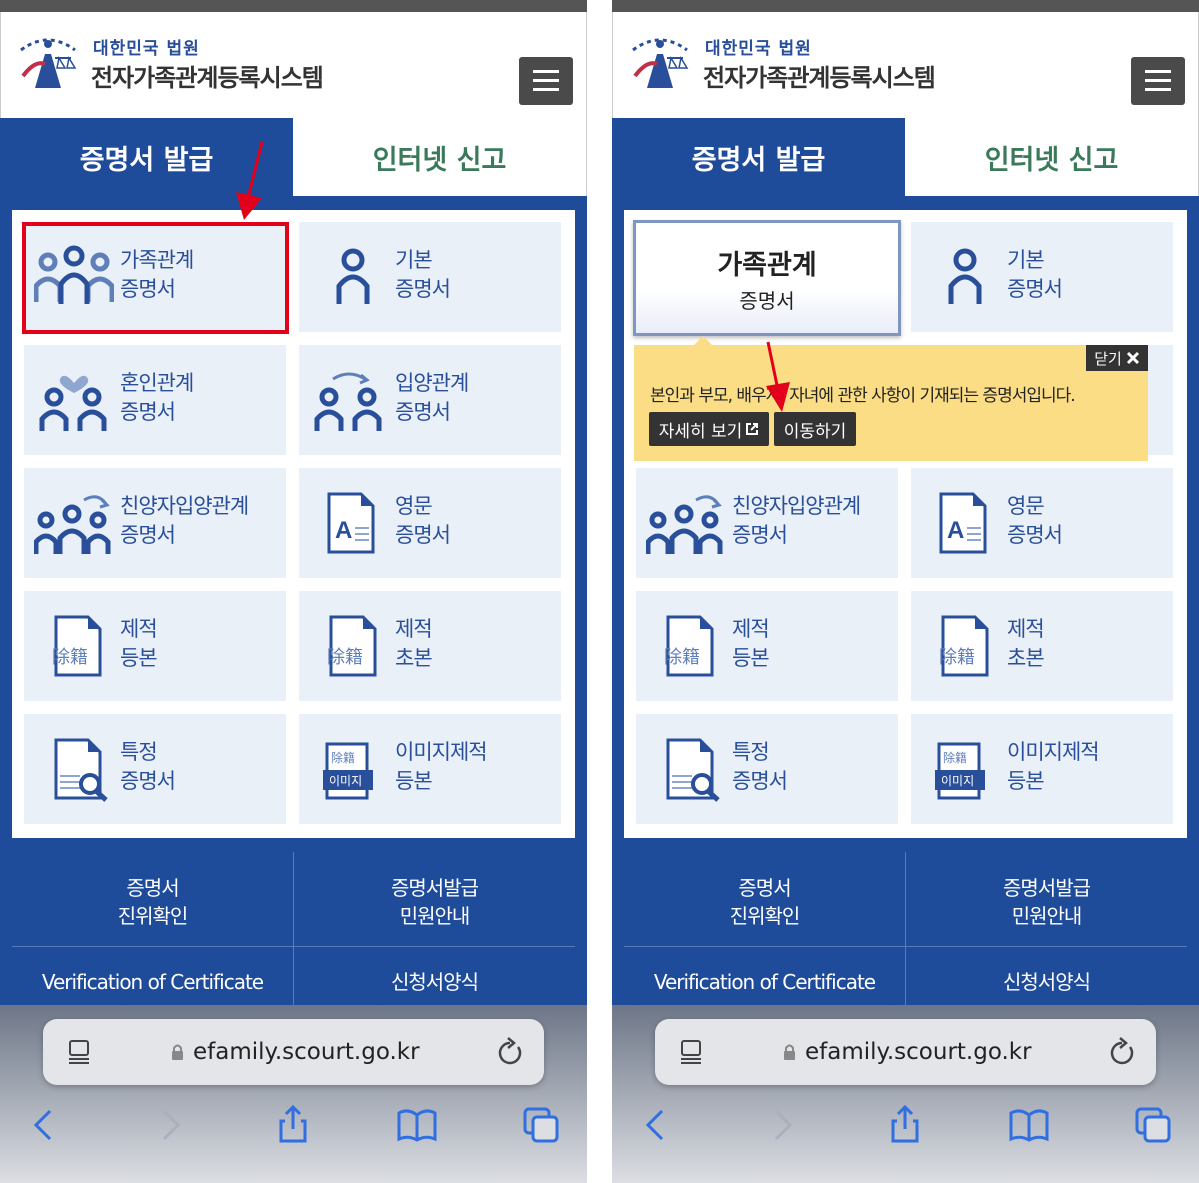 The width and height of the screenshot is (1199, 1183). What do you see at coordinates (70, 657) in the screenshot?
I see `removed-chars: 除籍` at bounding box center [70, 657].